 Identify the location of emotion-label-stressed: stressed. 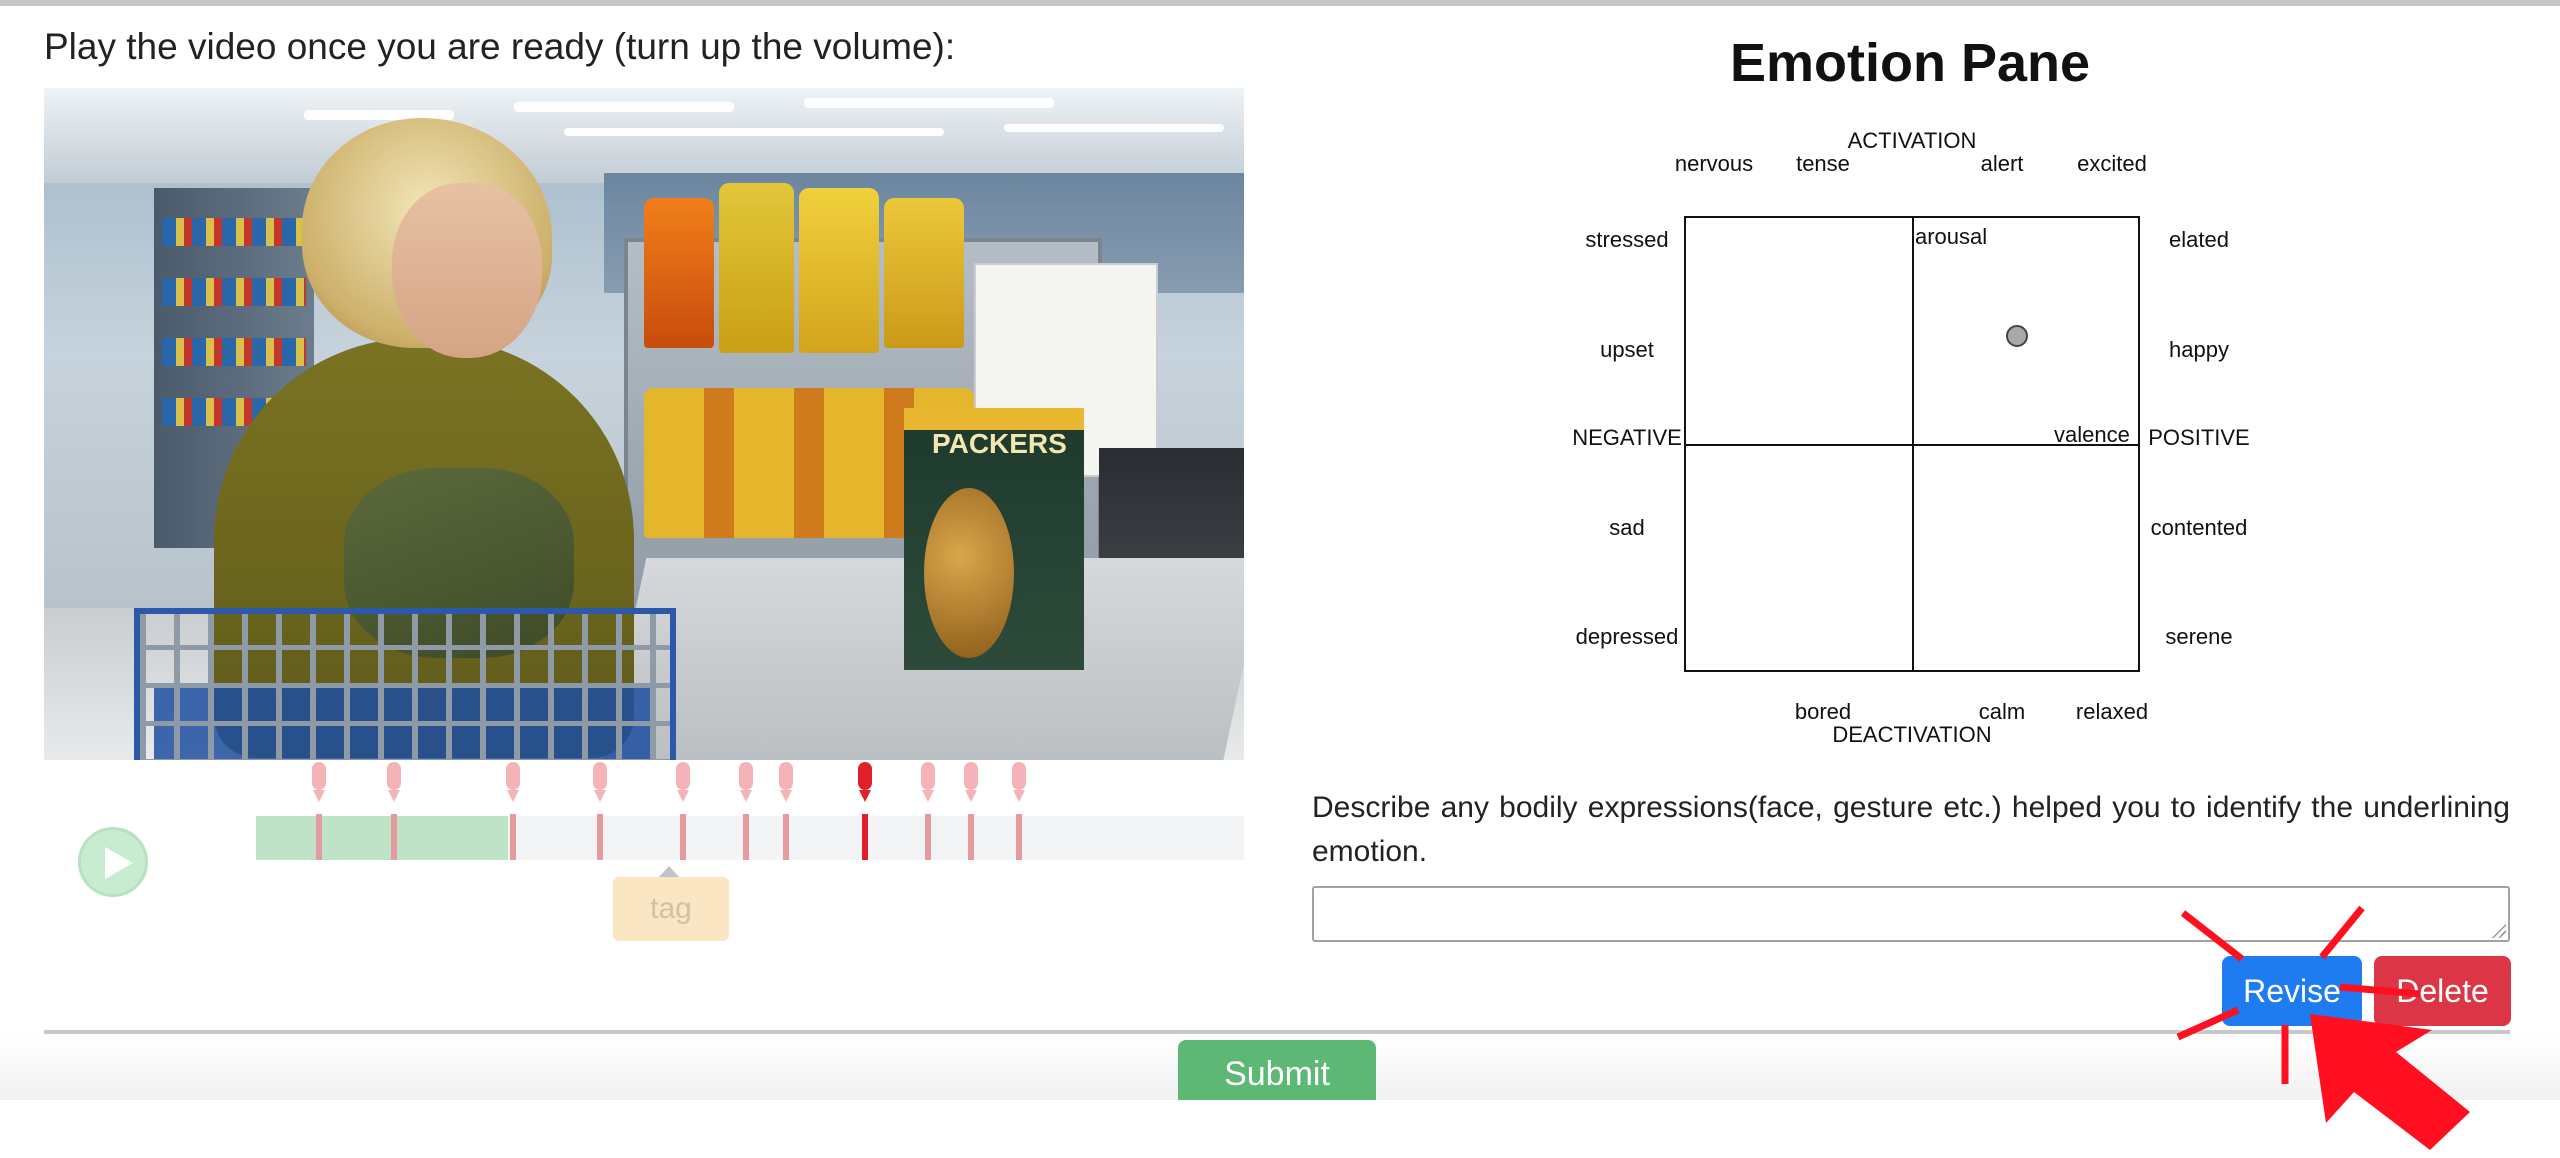
(1627, 239).